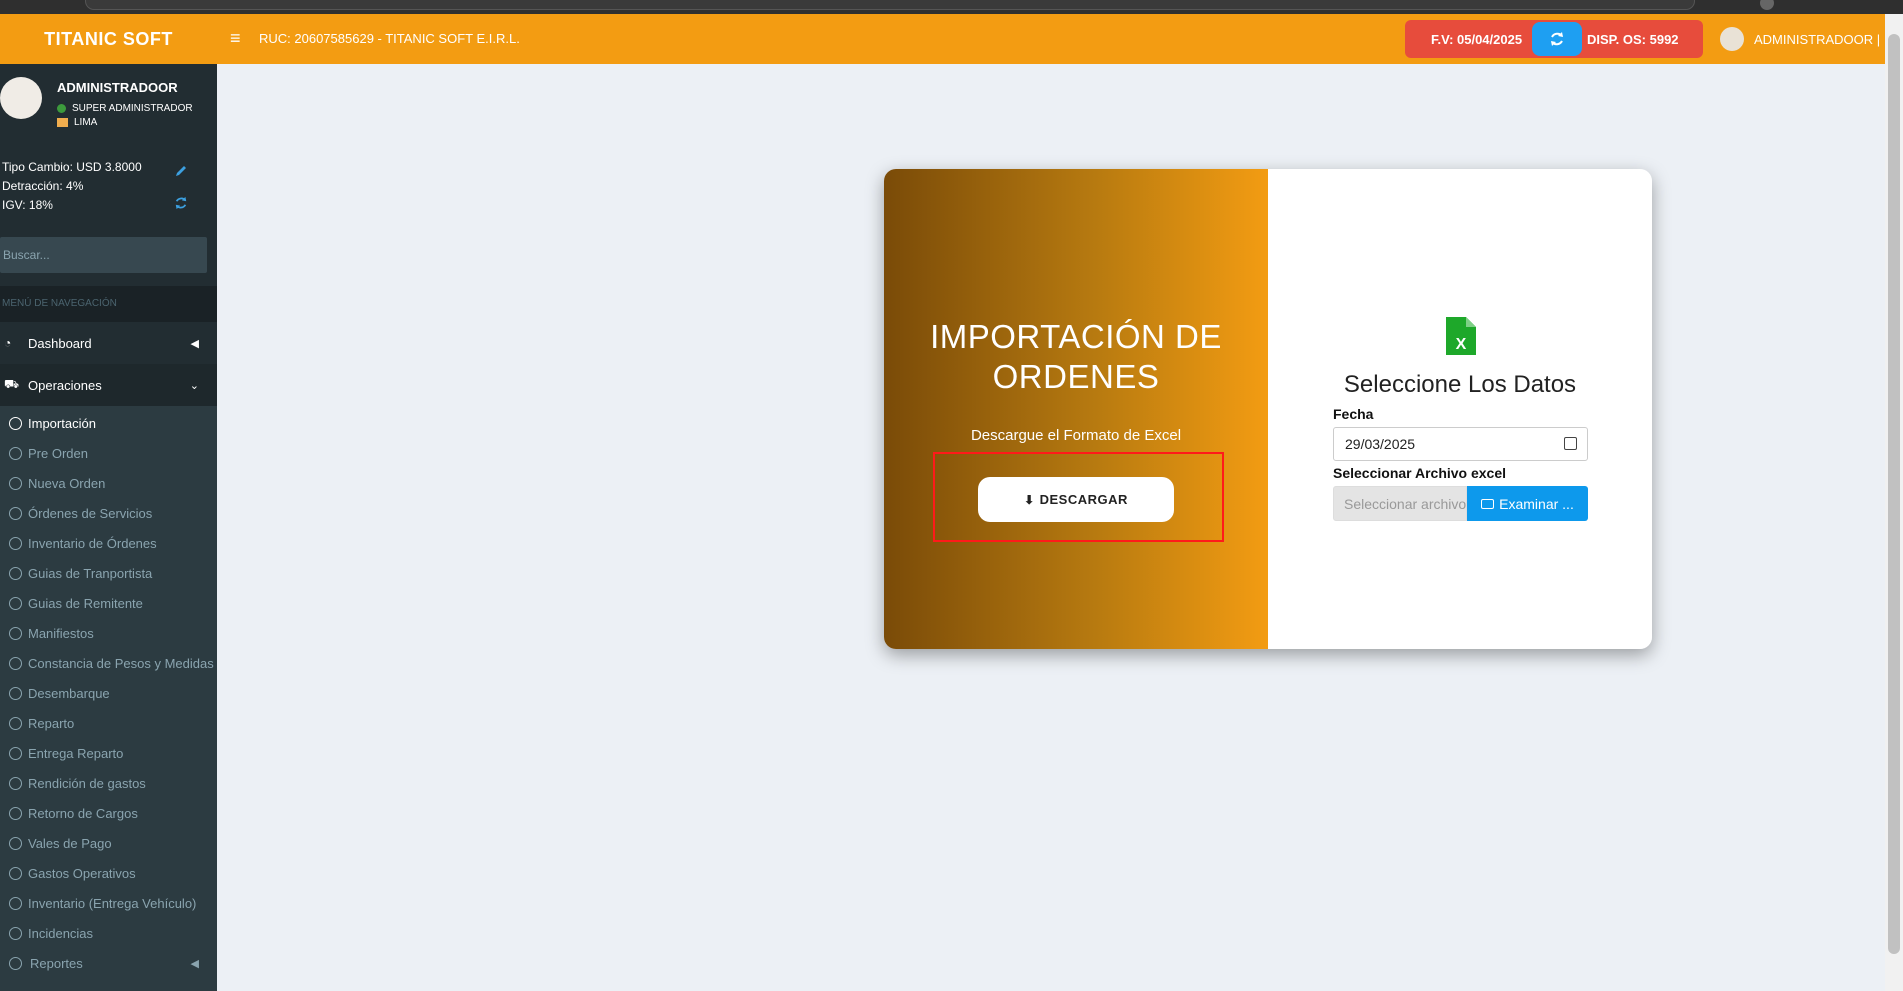  I want to click on sidebar-subitem-label: Vales de Pago, so click(70, 843).